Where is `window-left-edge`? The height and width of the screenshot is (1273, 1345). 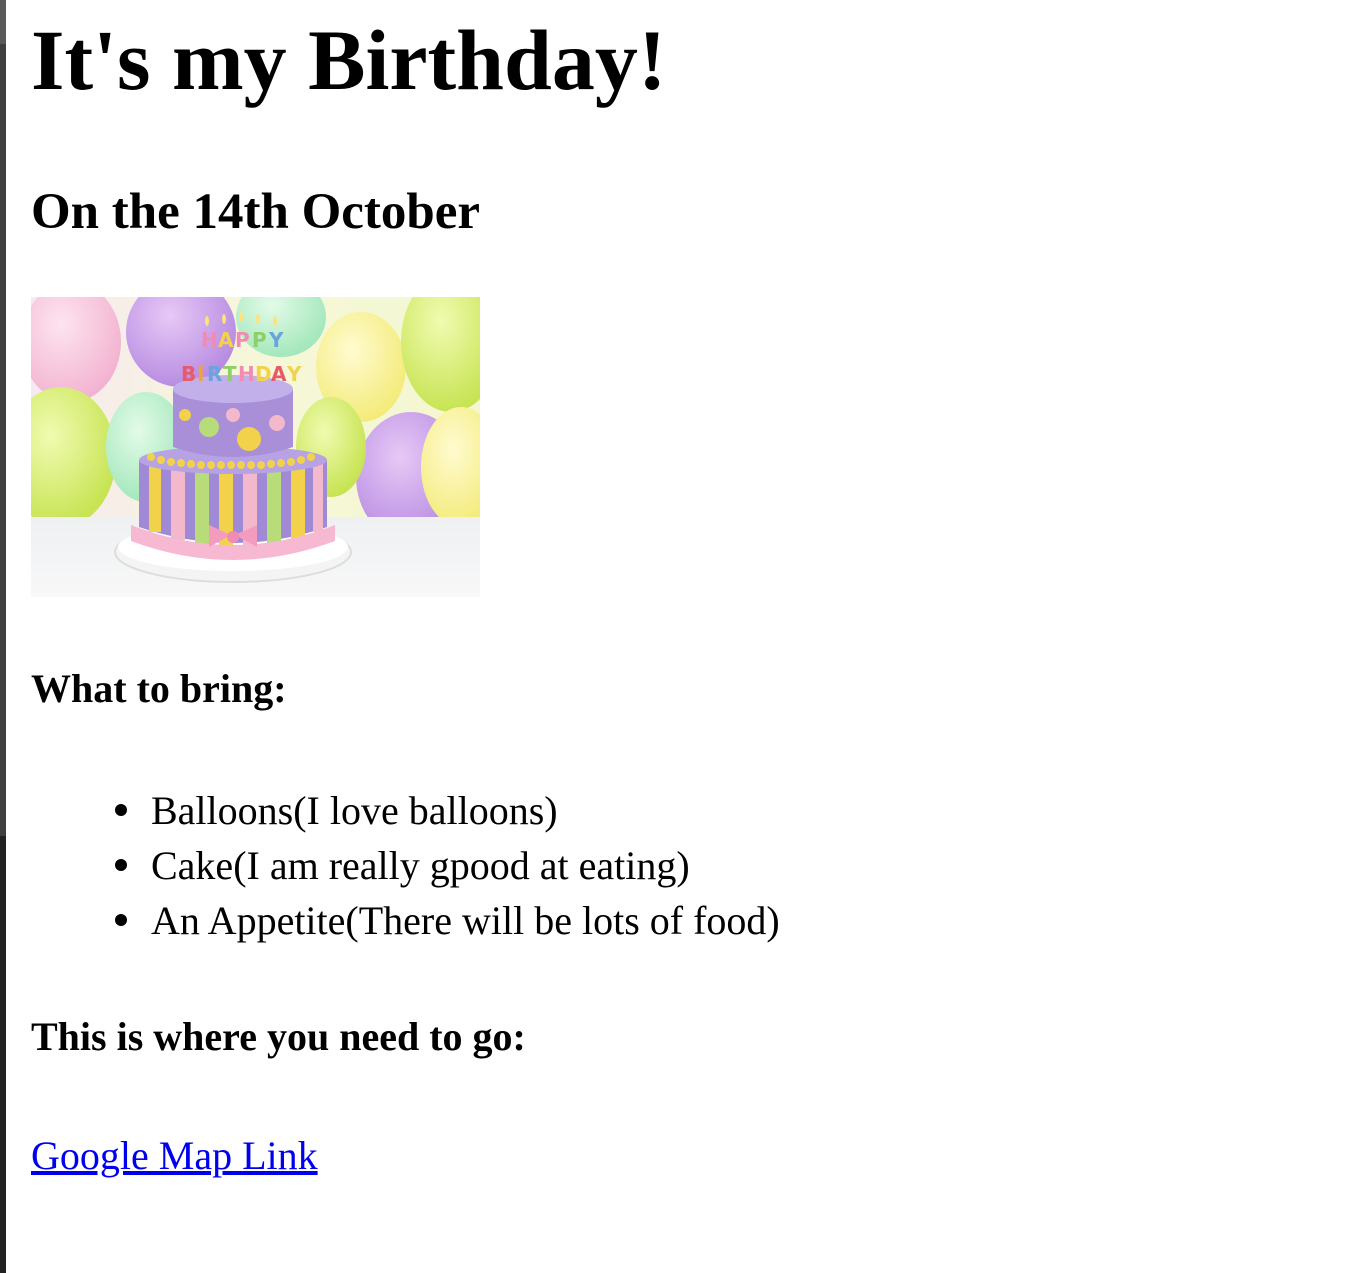 window-left-edge is located at coordinates (3, 636).